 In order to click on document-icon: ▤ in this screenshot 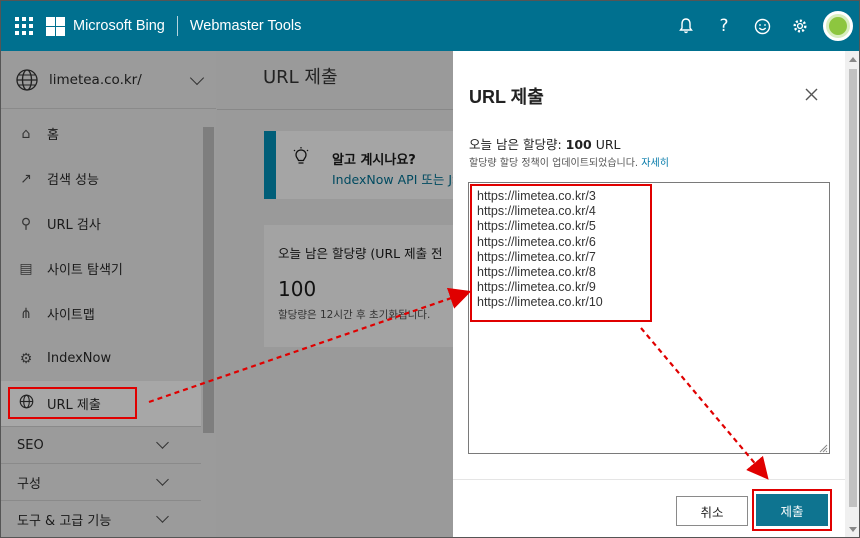, I will do `click(26, 268)`.